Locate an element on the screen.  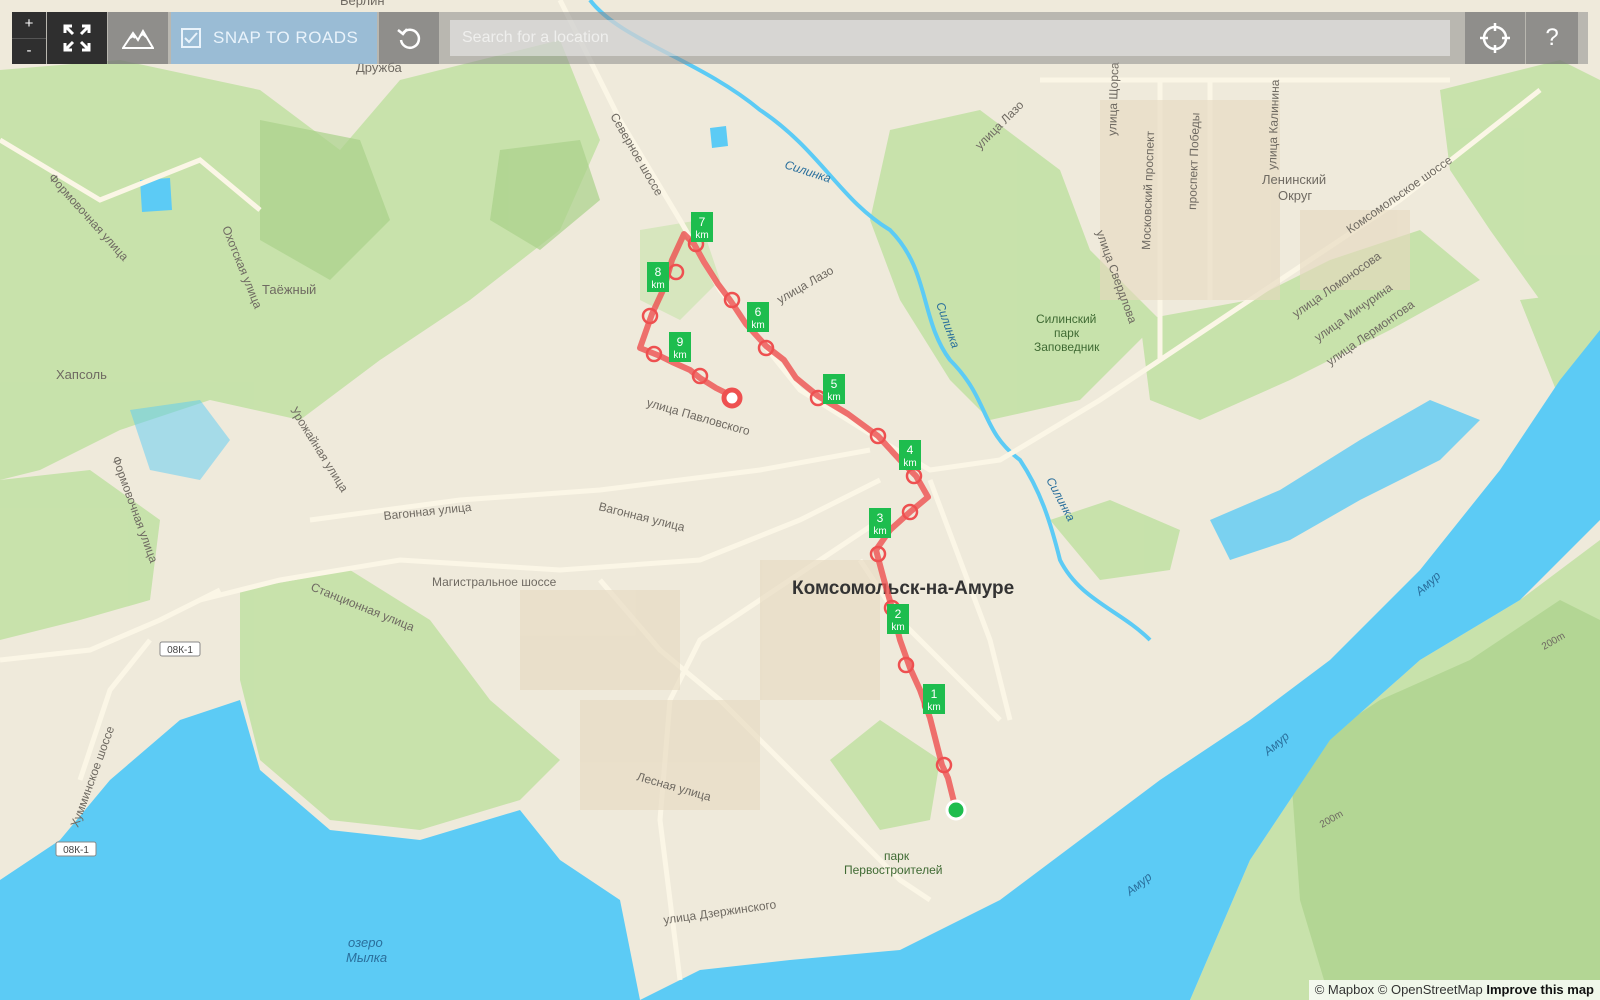
zoom-out-button: - is located at coordinates (29, 52).